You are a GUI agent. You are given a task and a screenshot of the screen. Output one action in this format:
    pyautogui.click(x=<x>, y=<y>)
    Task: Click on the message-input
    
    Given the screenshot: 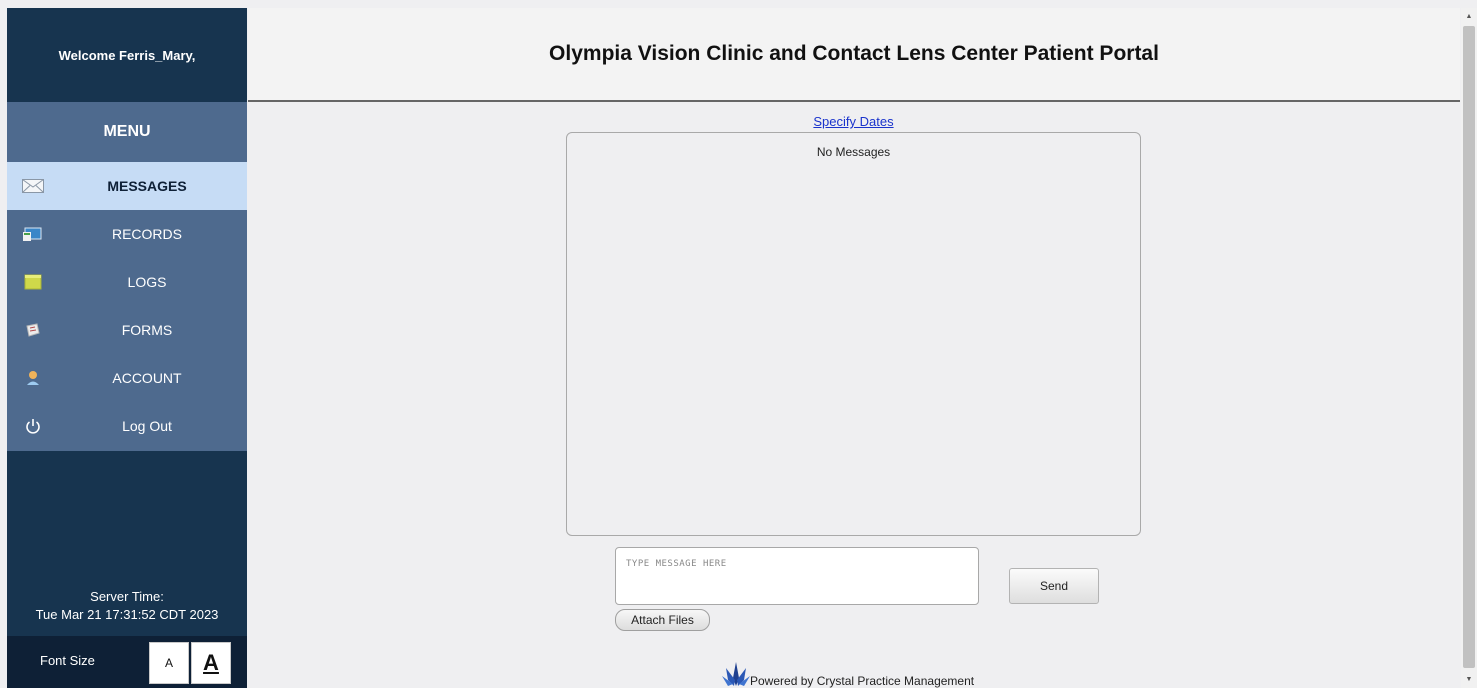 What is the action you would take?
    pyautogui.click(x=797, y=576)
    